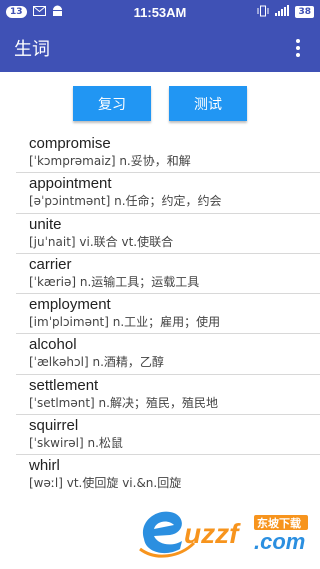 This screenshot has width=320, height=569. I want to click on word-text: carrier, so click(50, 264).